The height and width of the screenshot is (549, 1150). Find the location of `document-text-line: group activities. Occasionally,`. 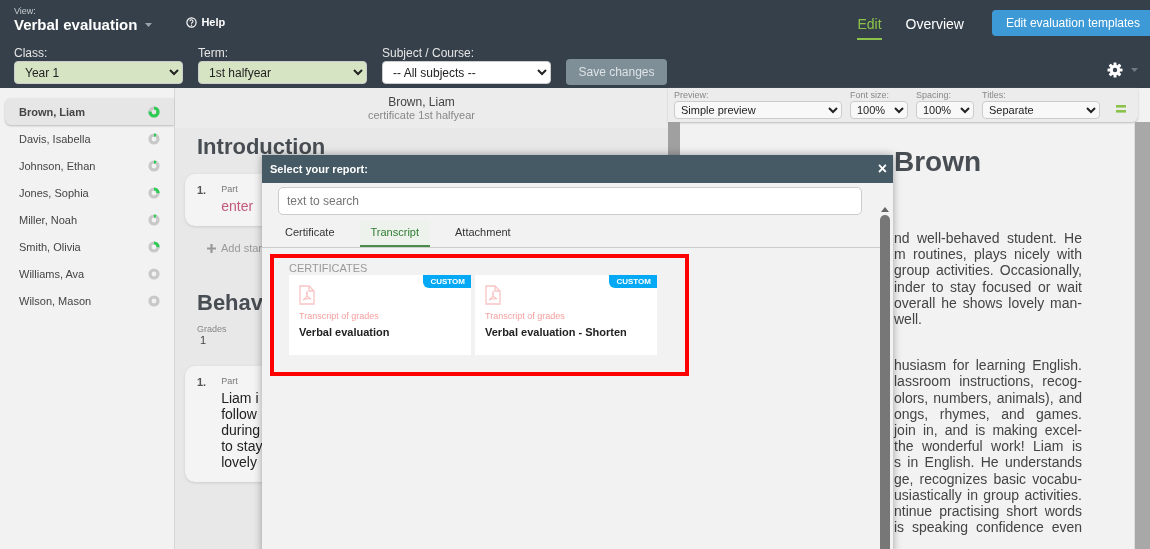

document-text-line: group activities. Occasionally, is located at coordinates (988, 270).